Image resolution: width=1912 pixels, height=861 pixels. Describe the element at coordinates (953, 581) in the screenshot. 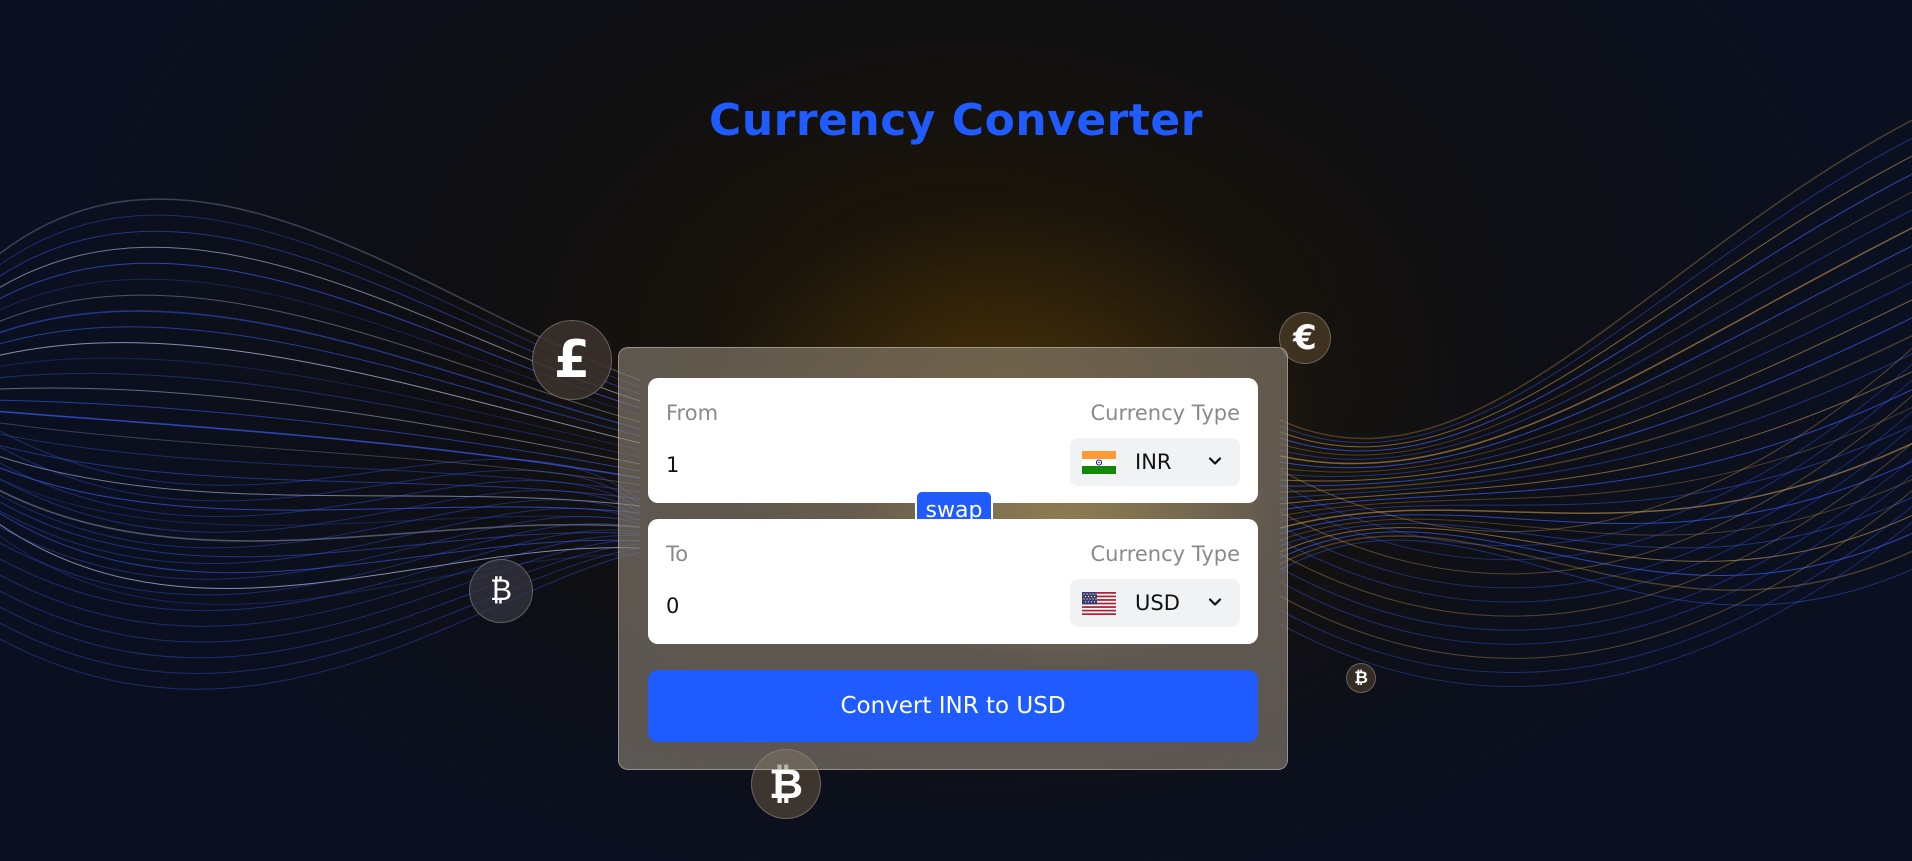

I see `to-panel: To Currency Type USD` at that location.